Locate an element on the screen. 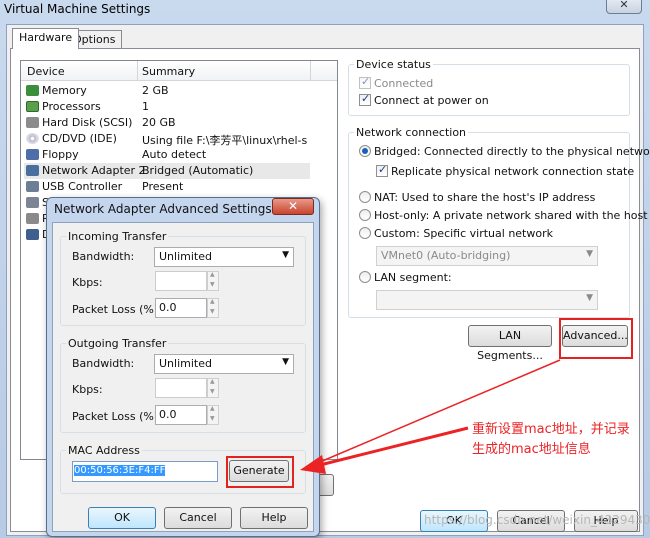  connected-label: Connected is located at coordinates (404, 83).